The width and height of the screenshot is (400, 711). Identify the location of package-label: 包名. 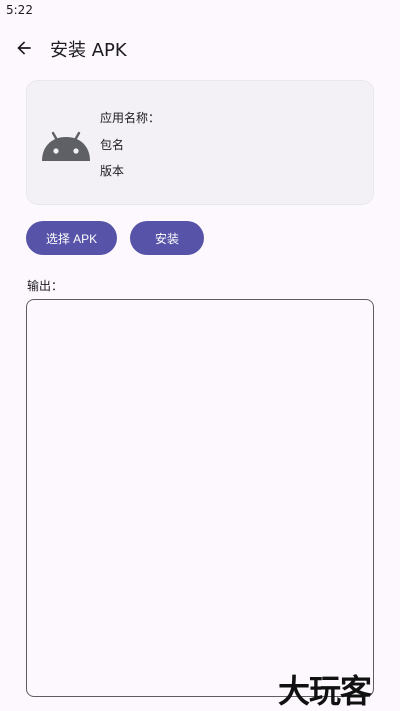
(112, 145).